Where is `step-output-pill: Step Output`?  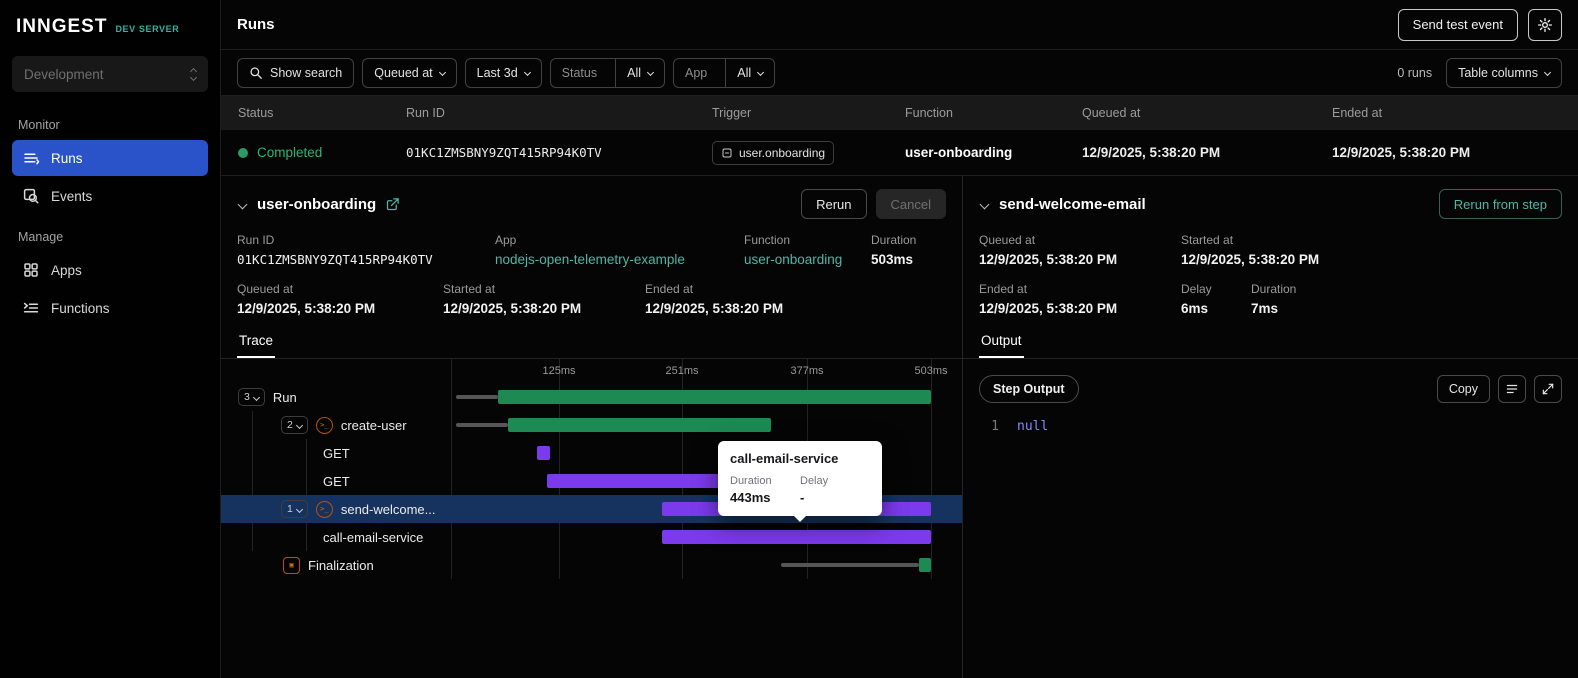 step-output-pill: Step Output is located at coordinates (1029, 389).